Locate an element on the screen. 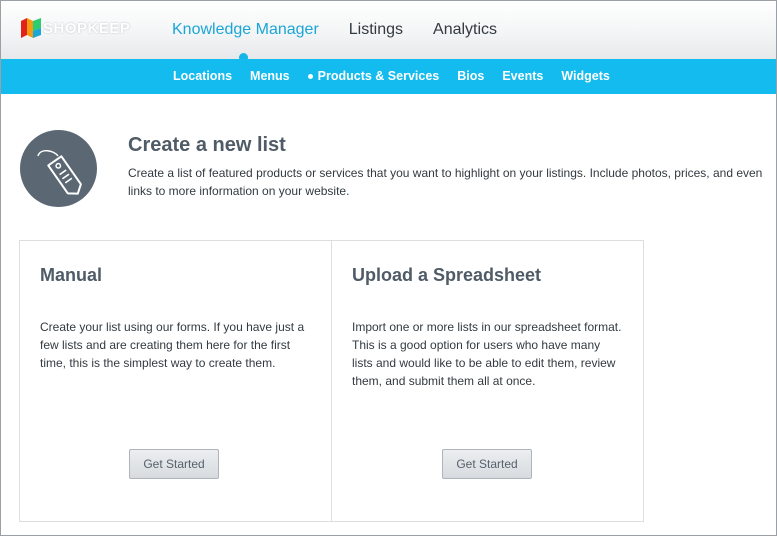 The image size is (777, 536). list-icon-badge is located at coordinates (58, 168).